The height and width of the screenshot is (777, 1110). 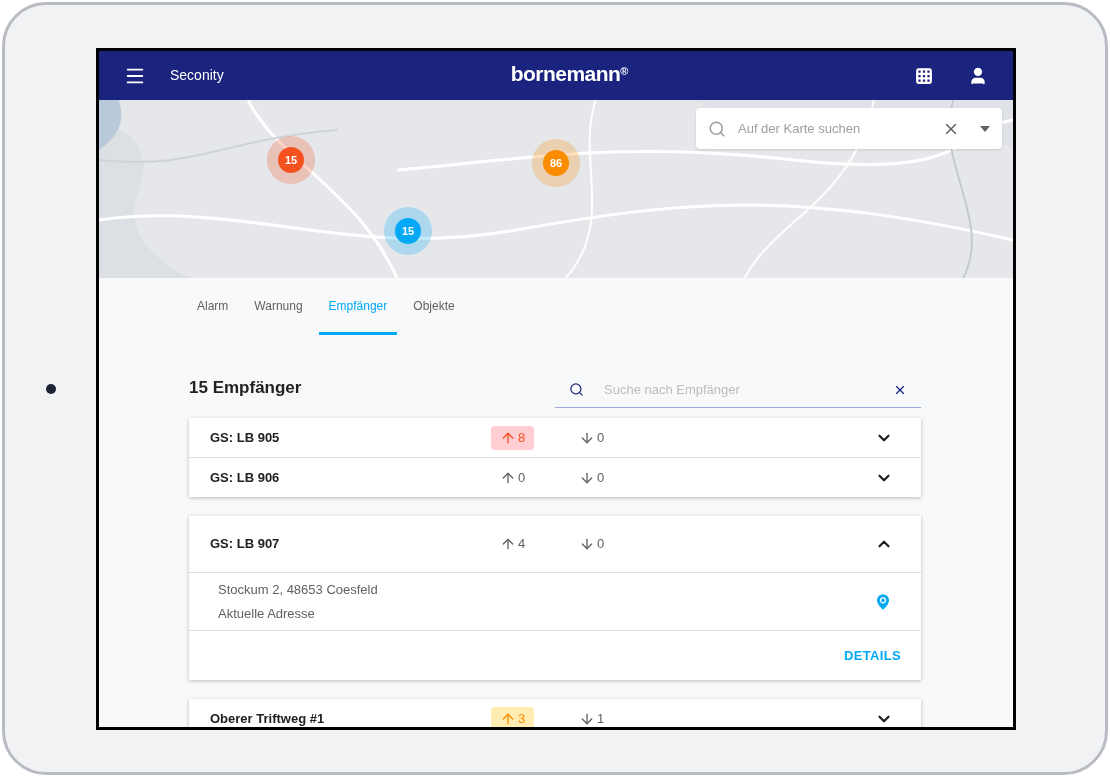 I want to click on brand-logo: bornemann$^{®}$, so click(x=569, y=73).